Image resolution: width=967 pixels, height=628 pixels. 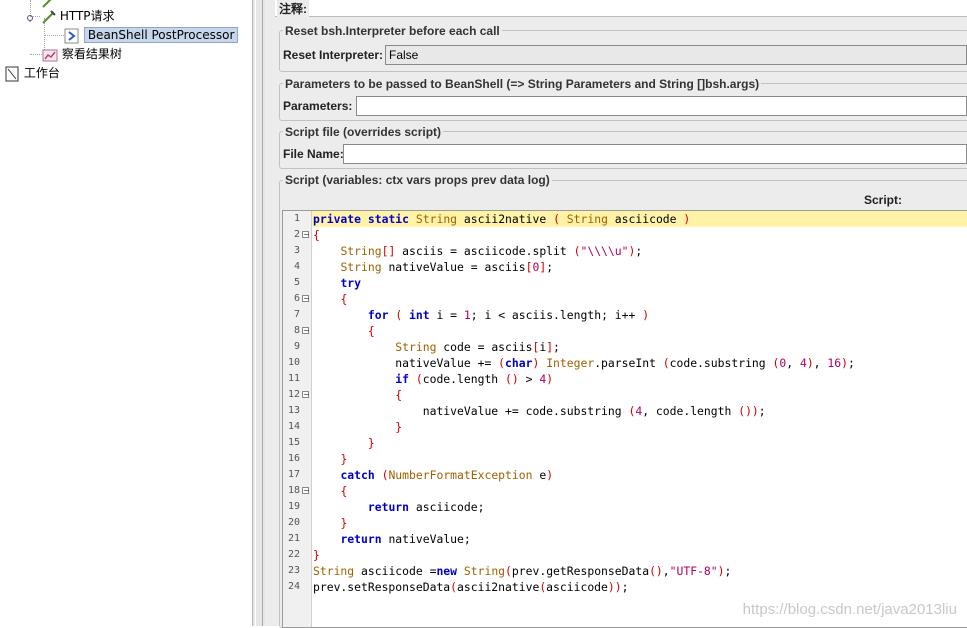 What do you see at coordinates (621, 8) in the screenshot?
I see `comments-row: 注释:` at bounding box center [621, 8].